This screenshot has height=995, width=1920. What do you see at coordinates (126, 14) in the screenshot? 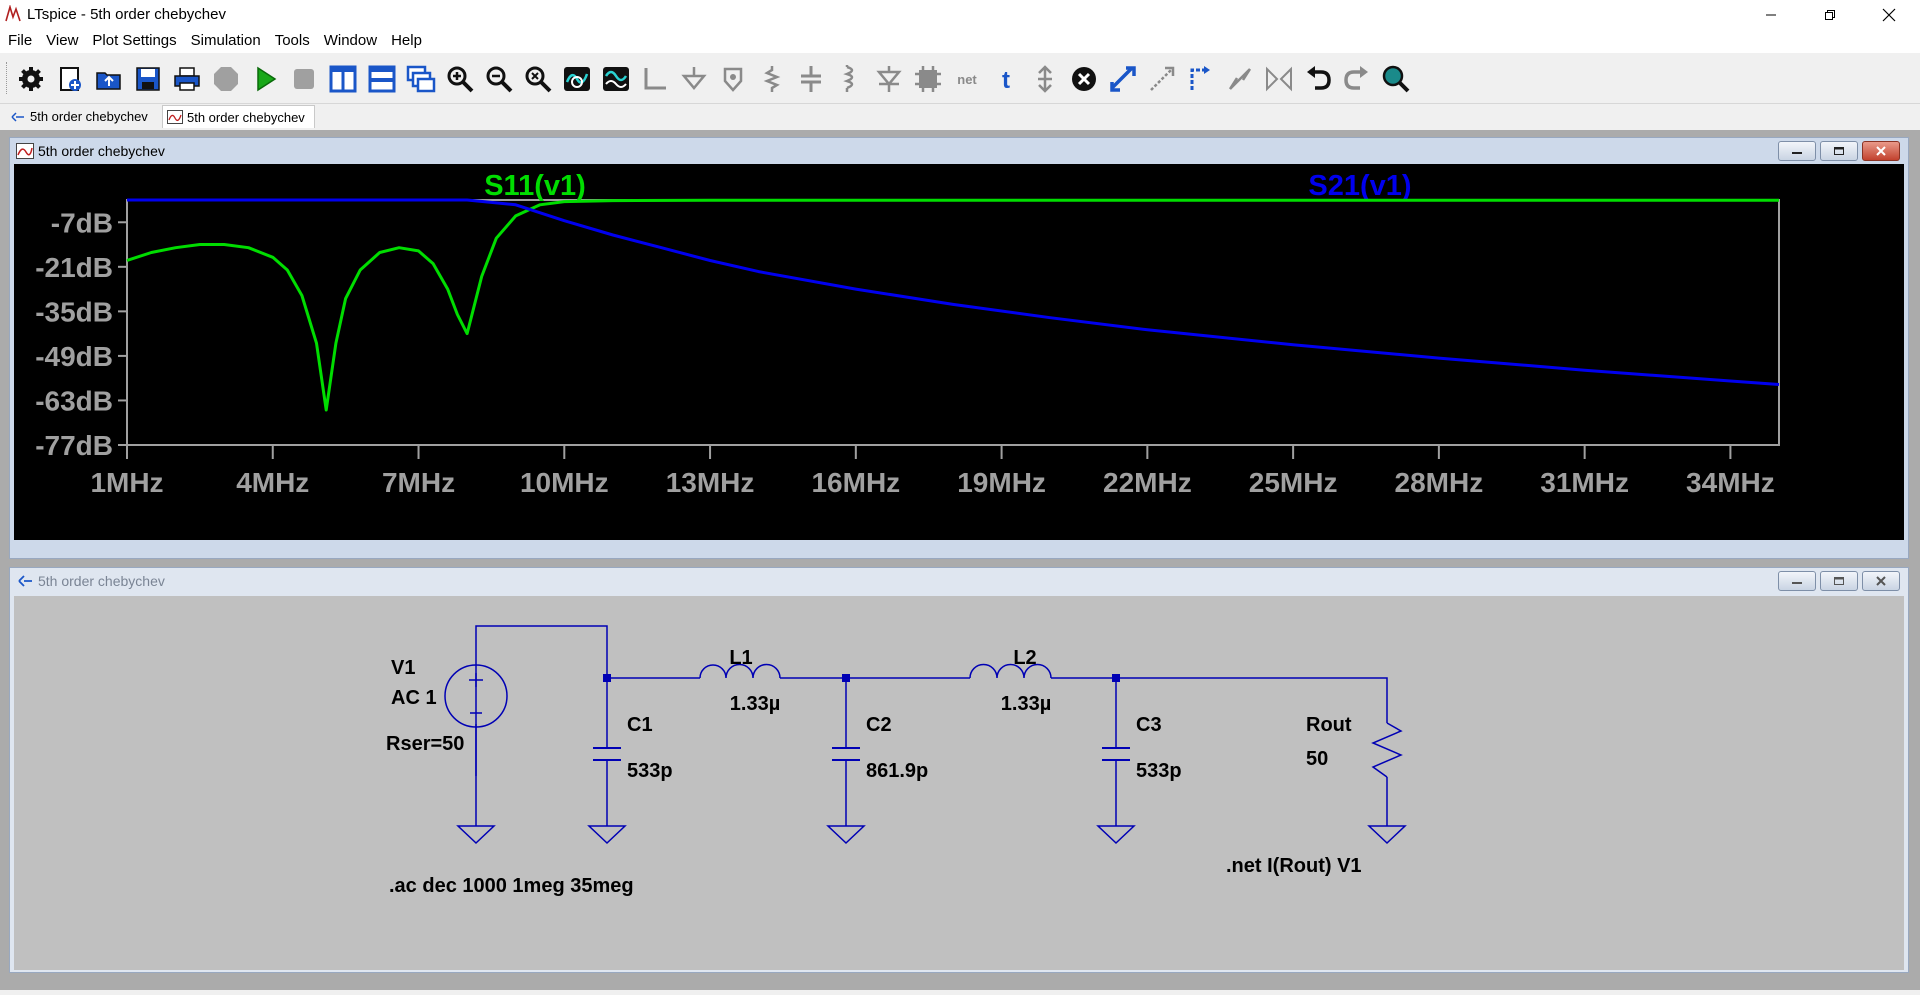
I see `window-title: LTspice - 5th order chebychev` at bounding box center [126, 14].